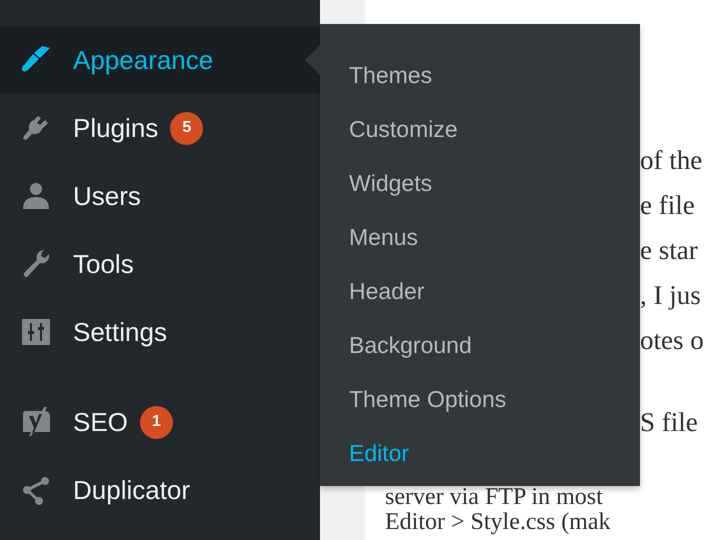 This screenshot has width=706, height=540. I want to click on menu-item: Plugins 5, so click(160, 128).